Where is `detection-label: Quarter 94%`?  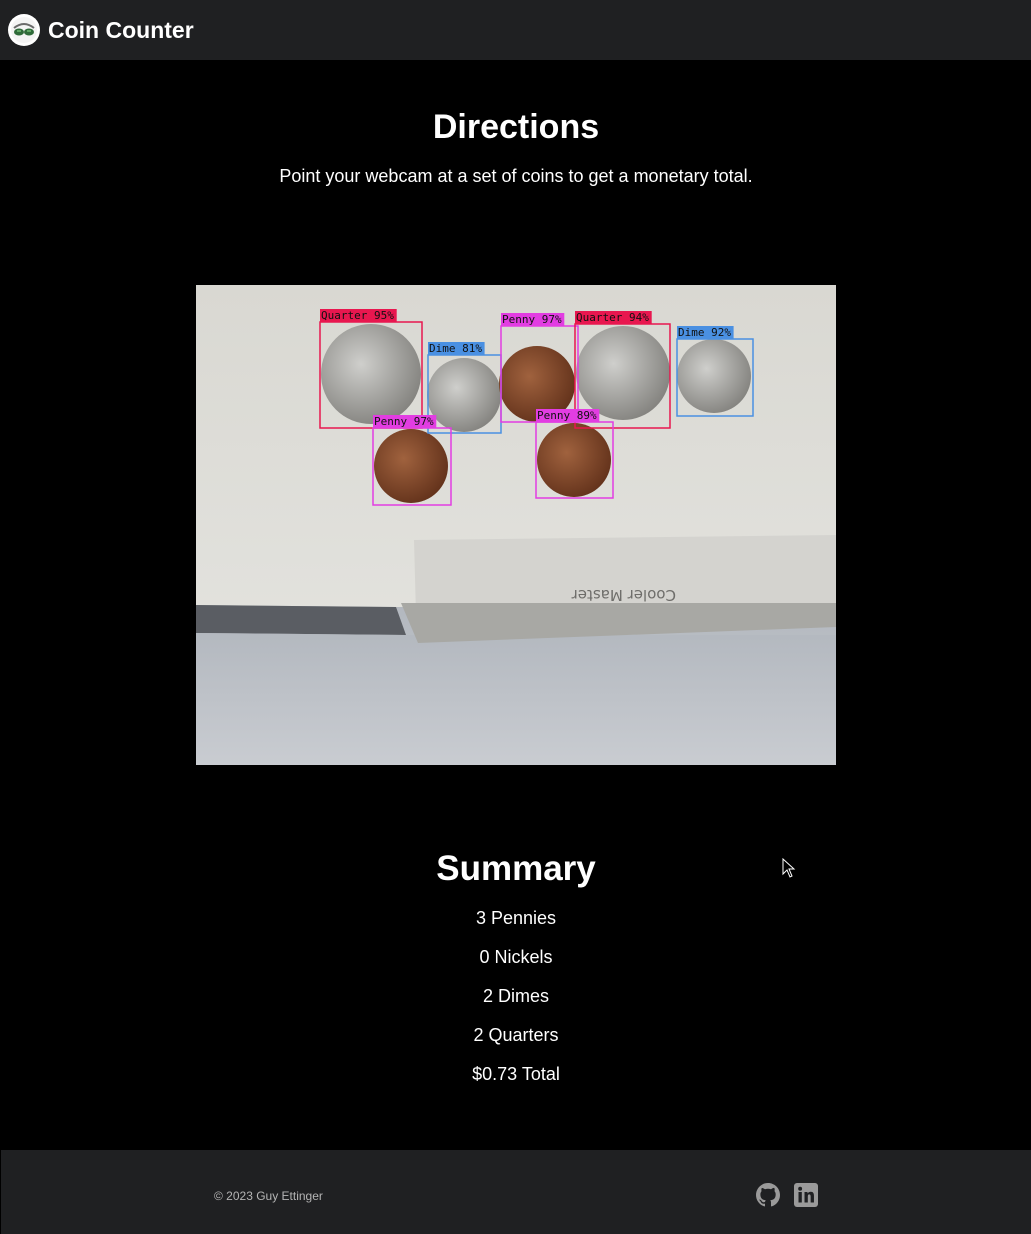
detection-label: Quarter 94% is located at coordinates (612, 317).